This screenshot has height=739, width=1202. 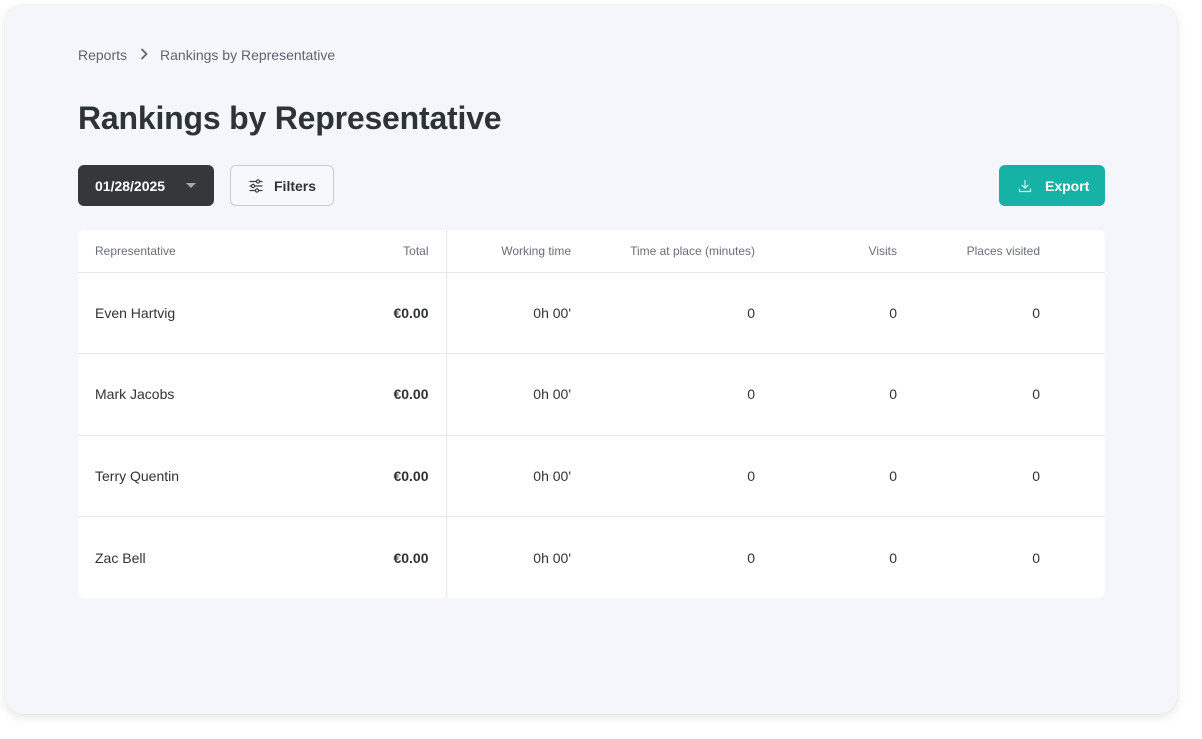 What do you see at coordinates (248, 55) in the screenshot?
I see `breadcrumb-current: Rankings by Representative` at bounding box center [248, 55].